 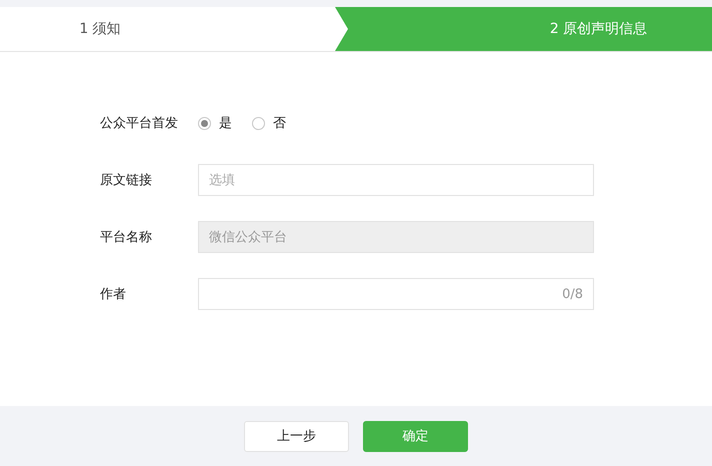 I want to click on radio-option: 否, so click(x=269, y=123).